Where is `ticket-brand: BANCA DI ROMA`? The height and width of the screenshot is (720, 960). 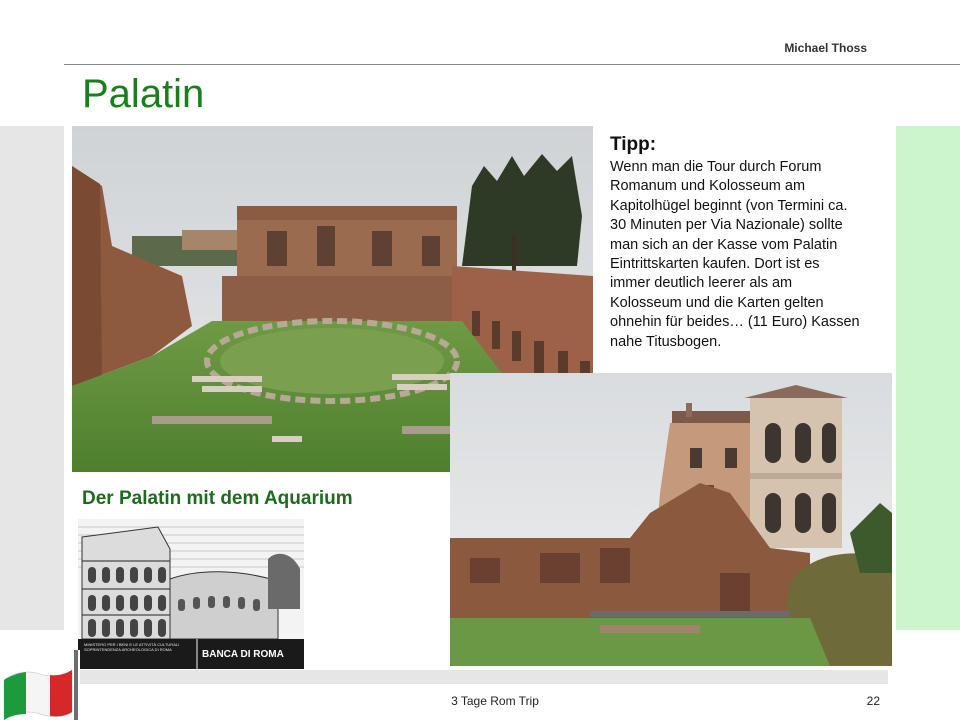 ticket-brand: BANCA DI ROMA is located at coordinates (243, 654).